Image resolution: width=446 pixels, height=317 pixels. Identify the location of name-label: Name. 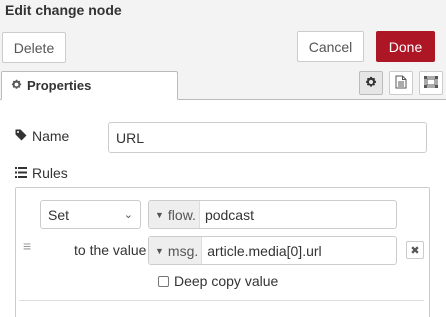
(42, 136).